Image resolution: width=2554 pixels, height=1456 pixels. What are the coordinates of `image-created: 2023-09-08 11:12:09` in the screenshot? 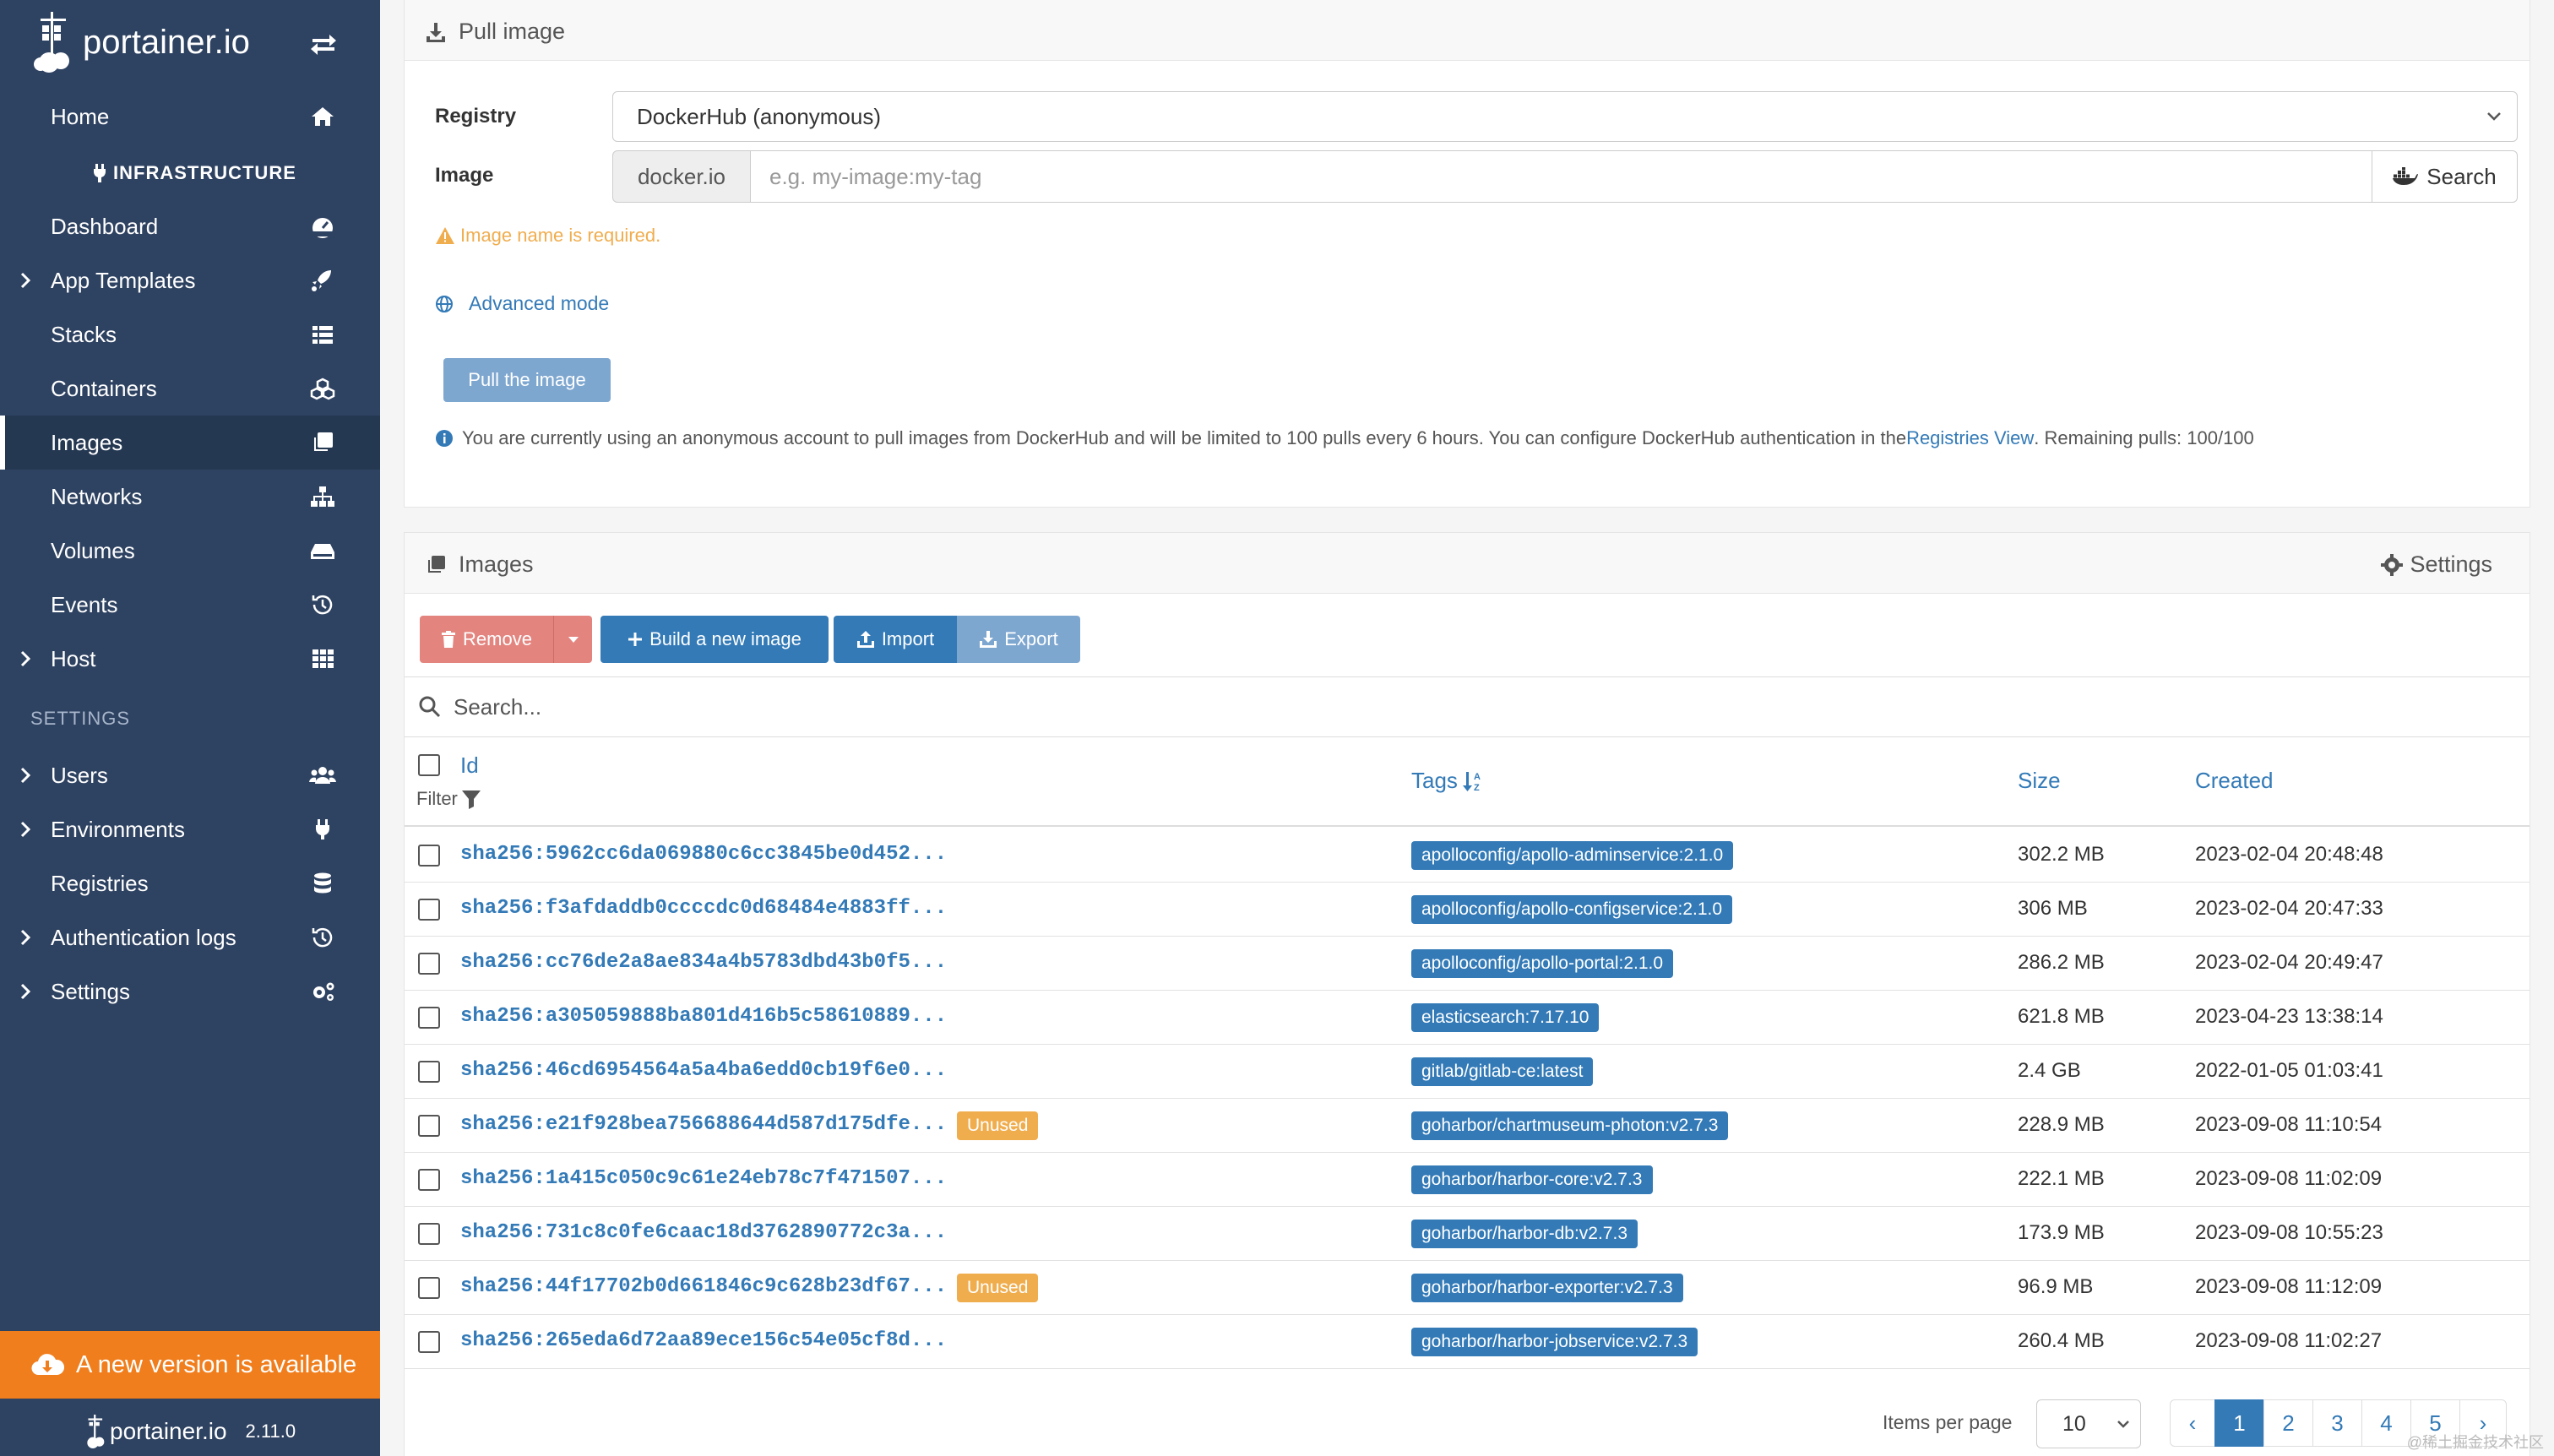 It's located at (2289, 1286).